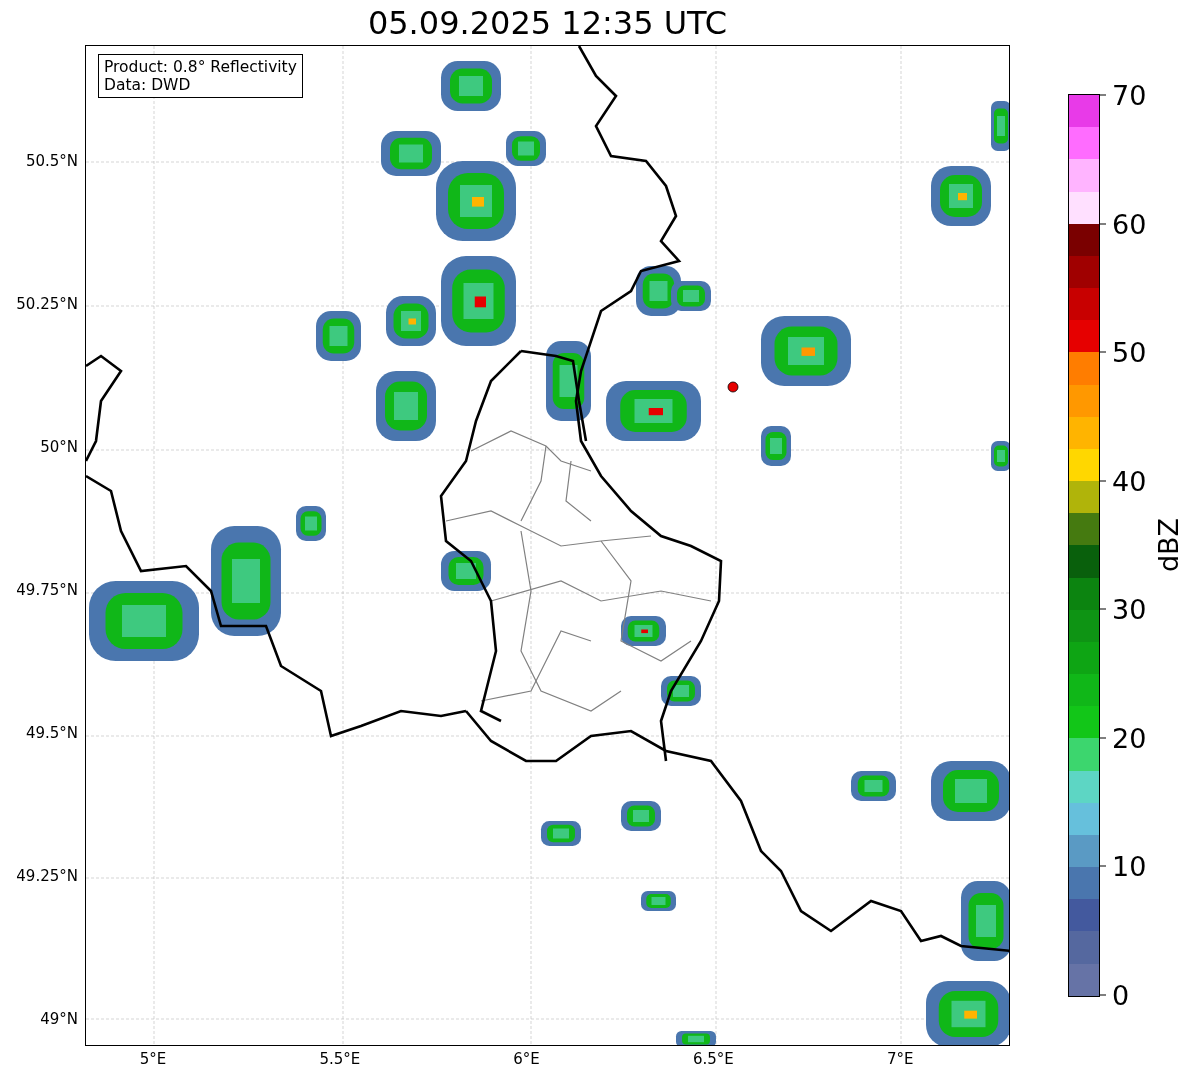  Describe the element at coordinates (1129, 738) in the screenshot. I see `colorbar-tick-label: 20` at that location.